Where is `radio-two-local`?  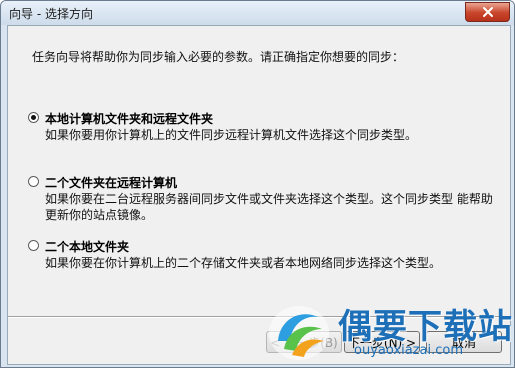
radio-two-local is located at coordinates (33, 245).